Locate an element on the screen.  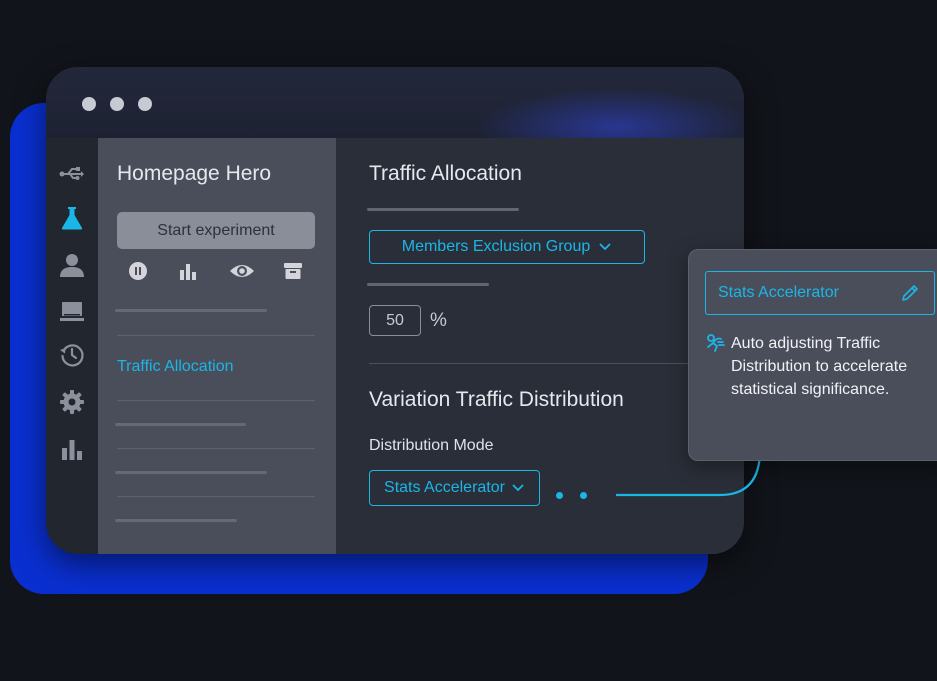
history-icon is located at coordinates (72, 355).